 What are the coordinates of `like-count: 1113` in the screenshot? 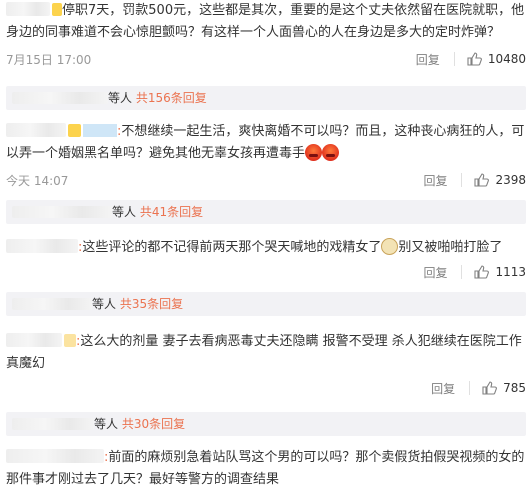 It's located at (510, 272).